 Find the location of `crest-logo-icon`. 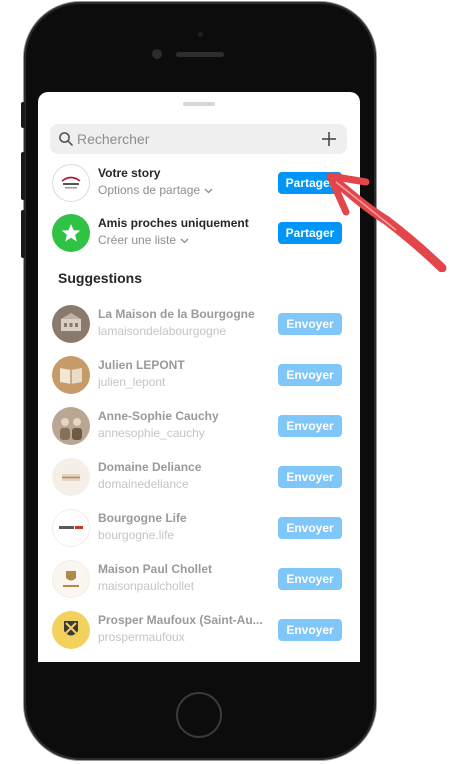

crest-logo-icon is located at coordinates (71, 579).